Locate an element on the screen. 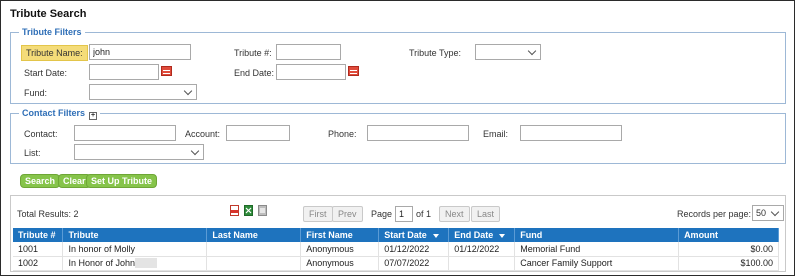 The image size is (795, 276). next-page-button: Next is located at coordinates (454, 214).